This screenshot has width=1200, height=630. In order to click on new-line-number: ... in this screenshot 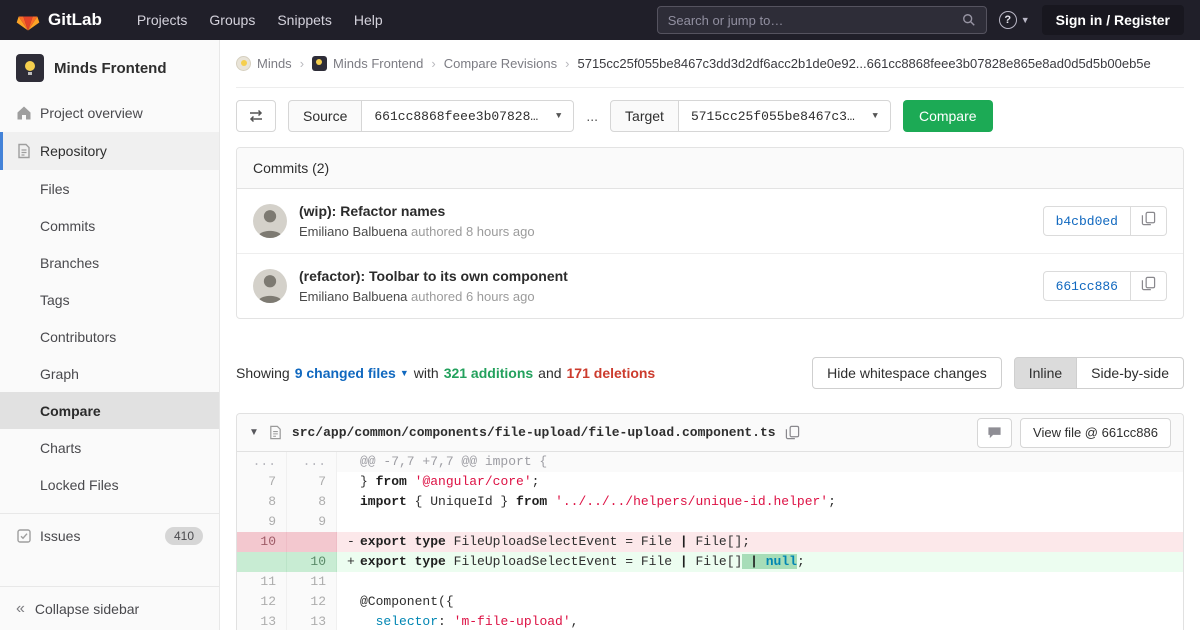, I will do `click(312, 462)`.